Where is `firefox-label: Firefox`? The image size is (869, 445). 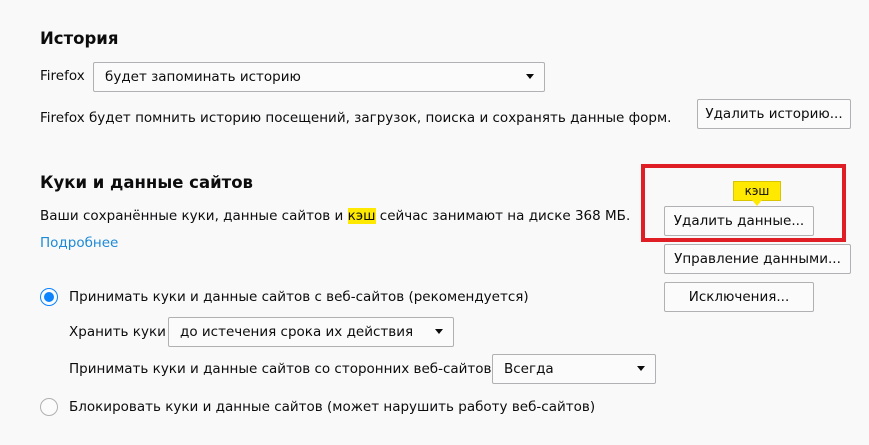 firefox-label: Firefox is located at coordinates (62, 76).